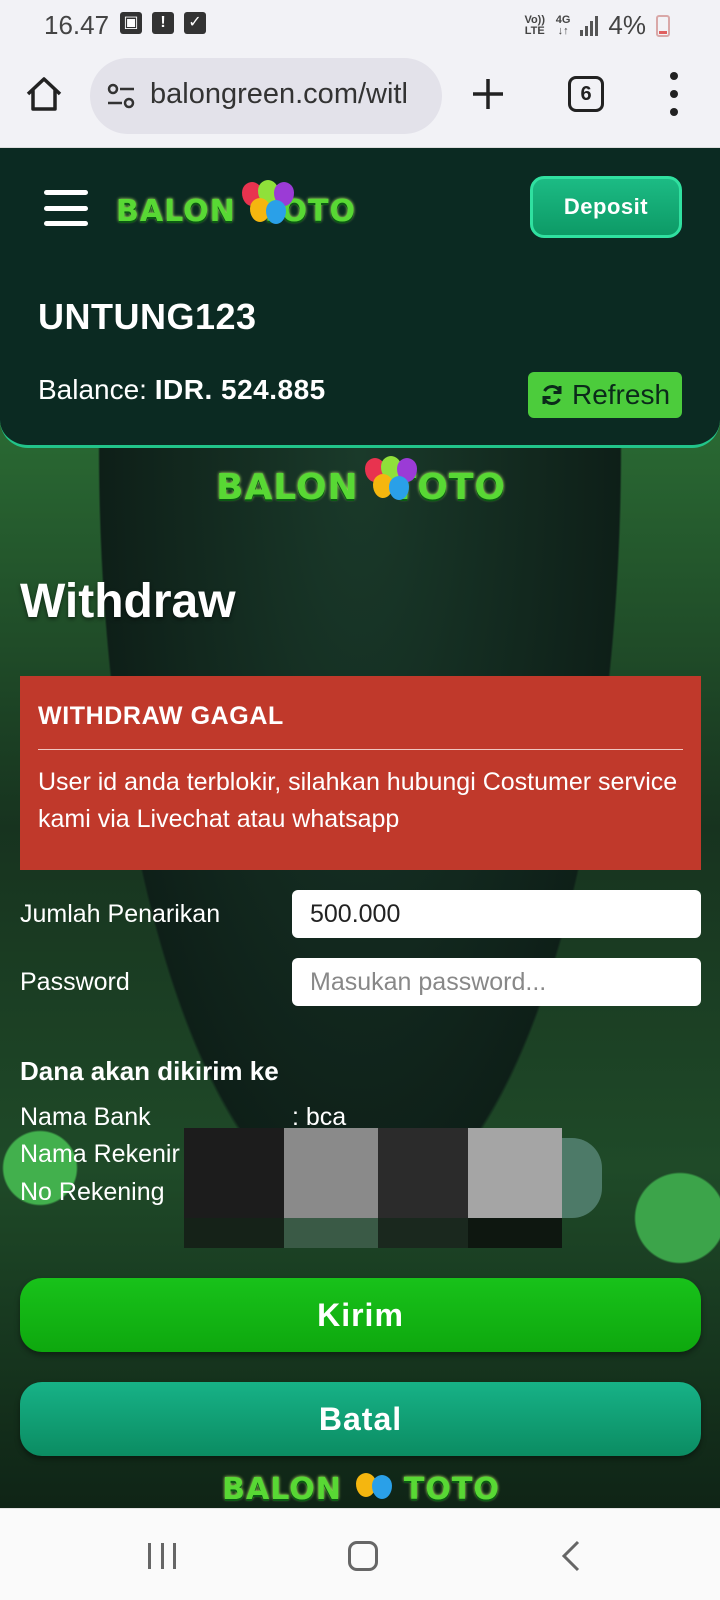 The width and height of the screenshot is (720, 1600). What do you see at coordinates (161, 716) in the screenshot?
I see `alert-title: WITHDRAW GAGAL` at bounding box center [161, 716].